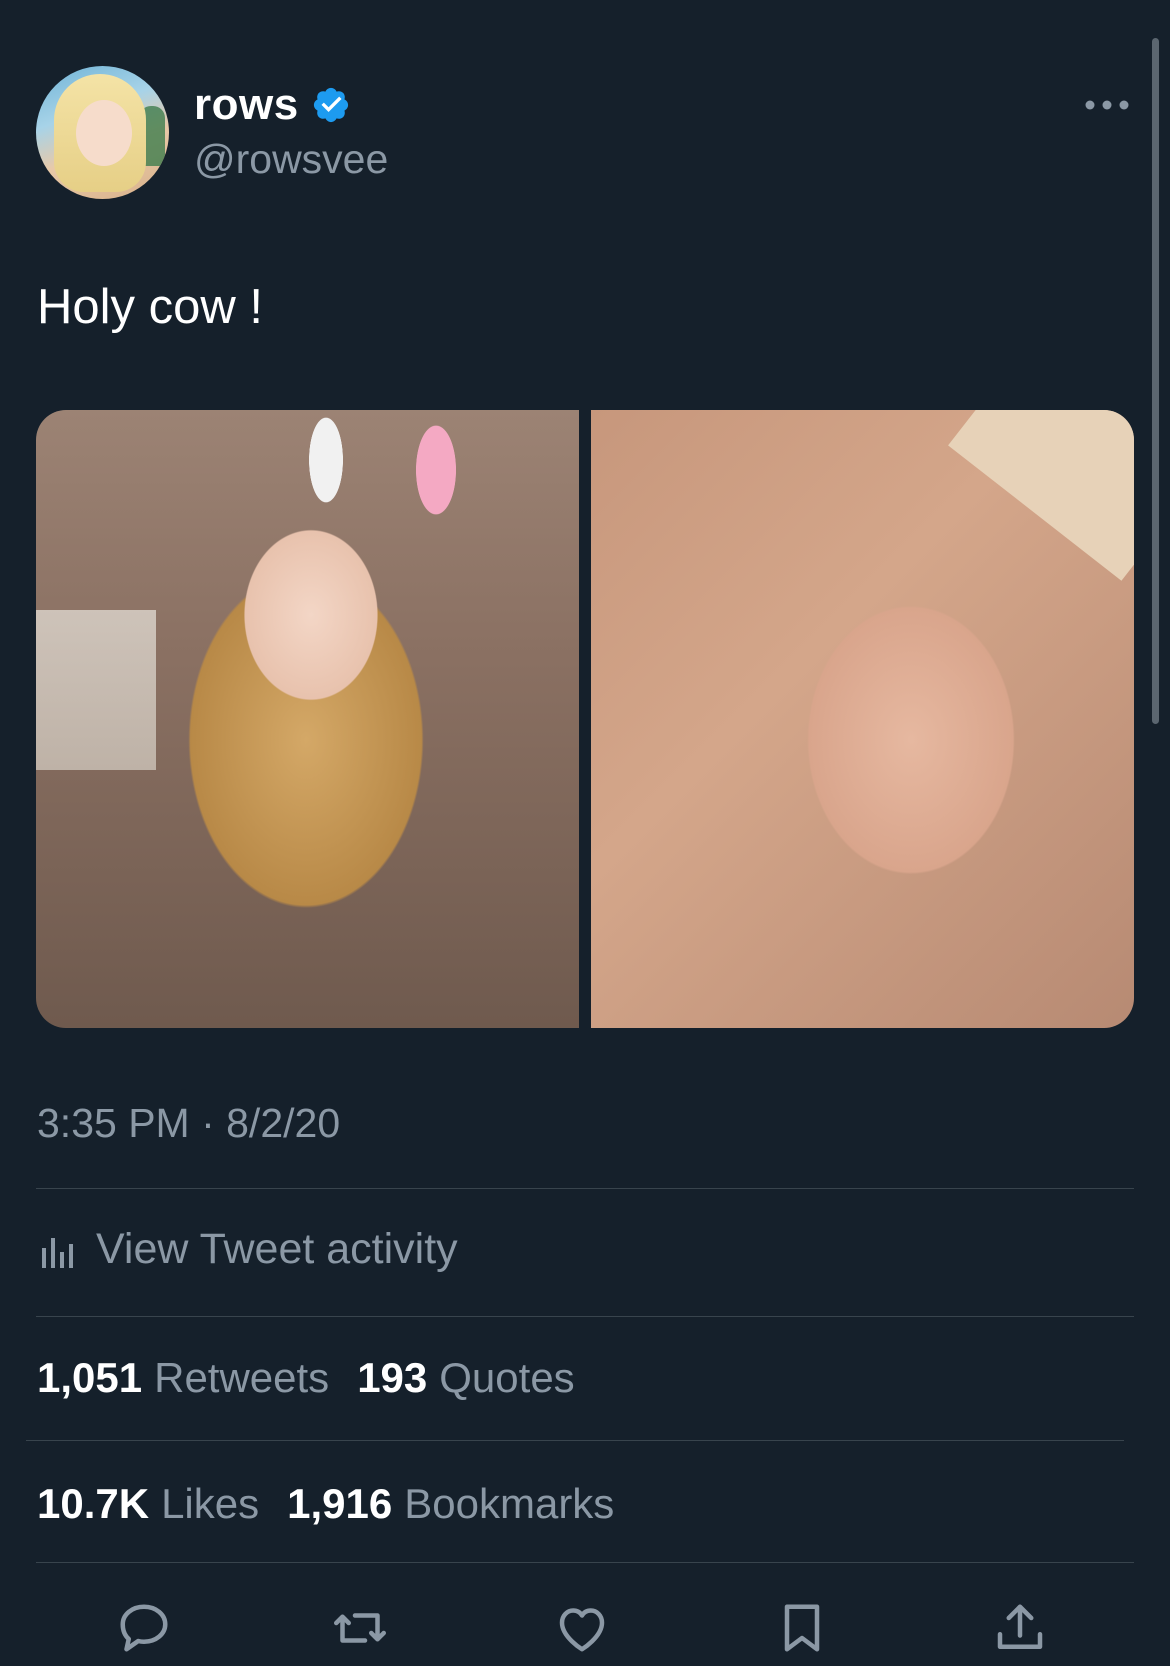 The width and height of the screenshot is (1170, 1666). What do you see at coordinates (1041, 495) in the screenshot?
I see `photo-mirror-edge` at bounding box center [1041, 495].